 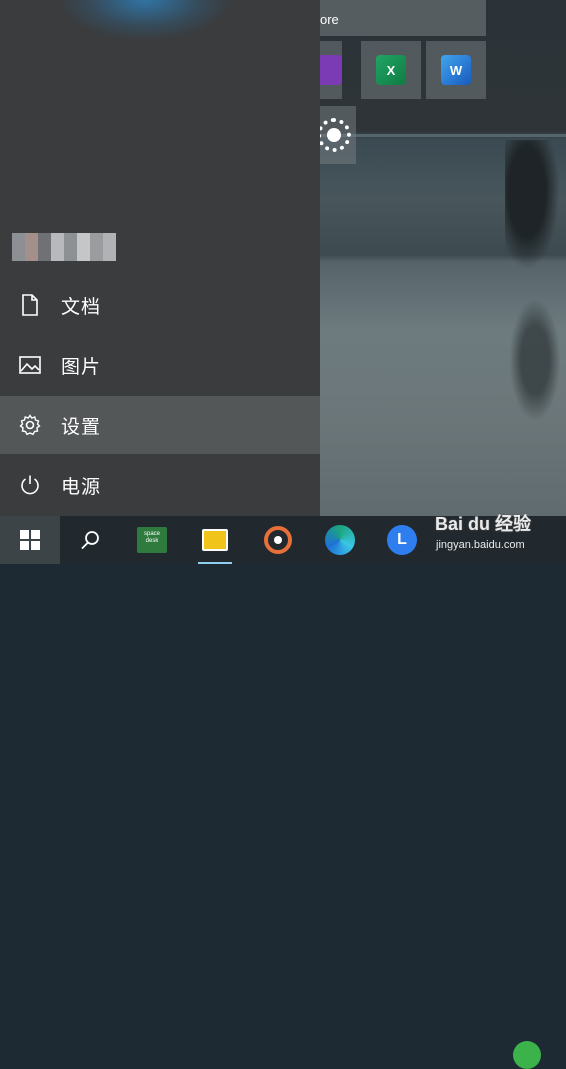 I want to click on edge-browser-icon, so click(x=340, y=540).